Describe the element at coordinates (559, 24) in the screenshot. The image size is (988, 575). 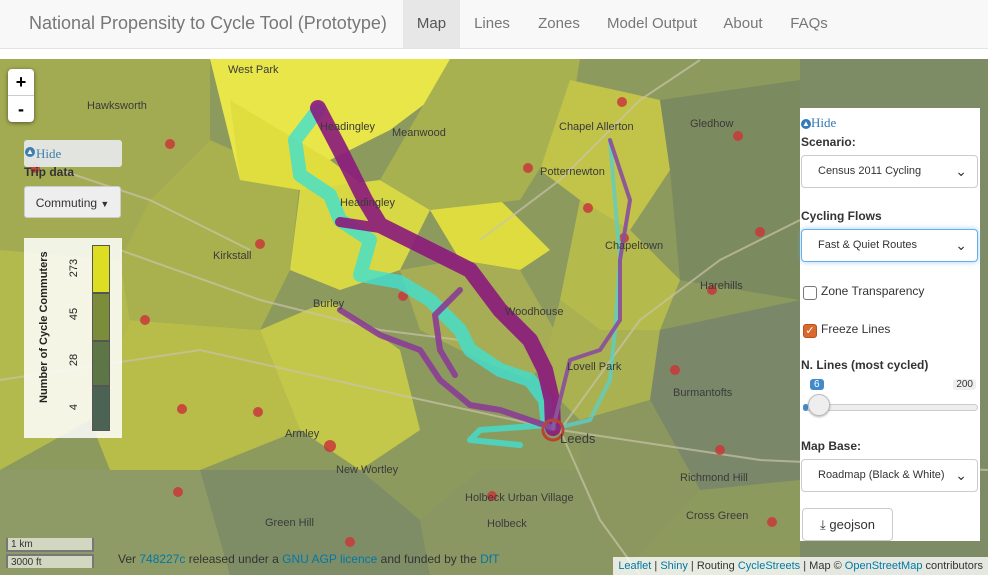
I see `nav-zones: Zones` at that location.